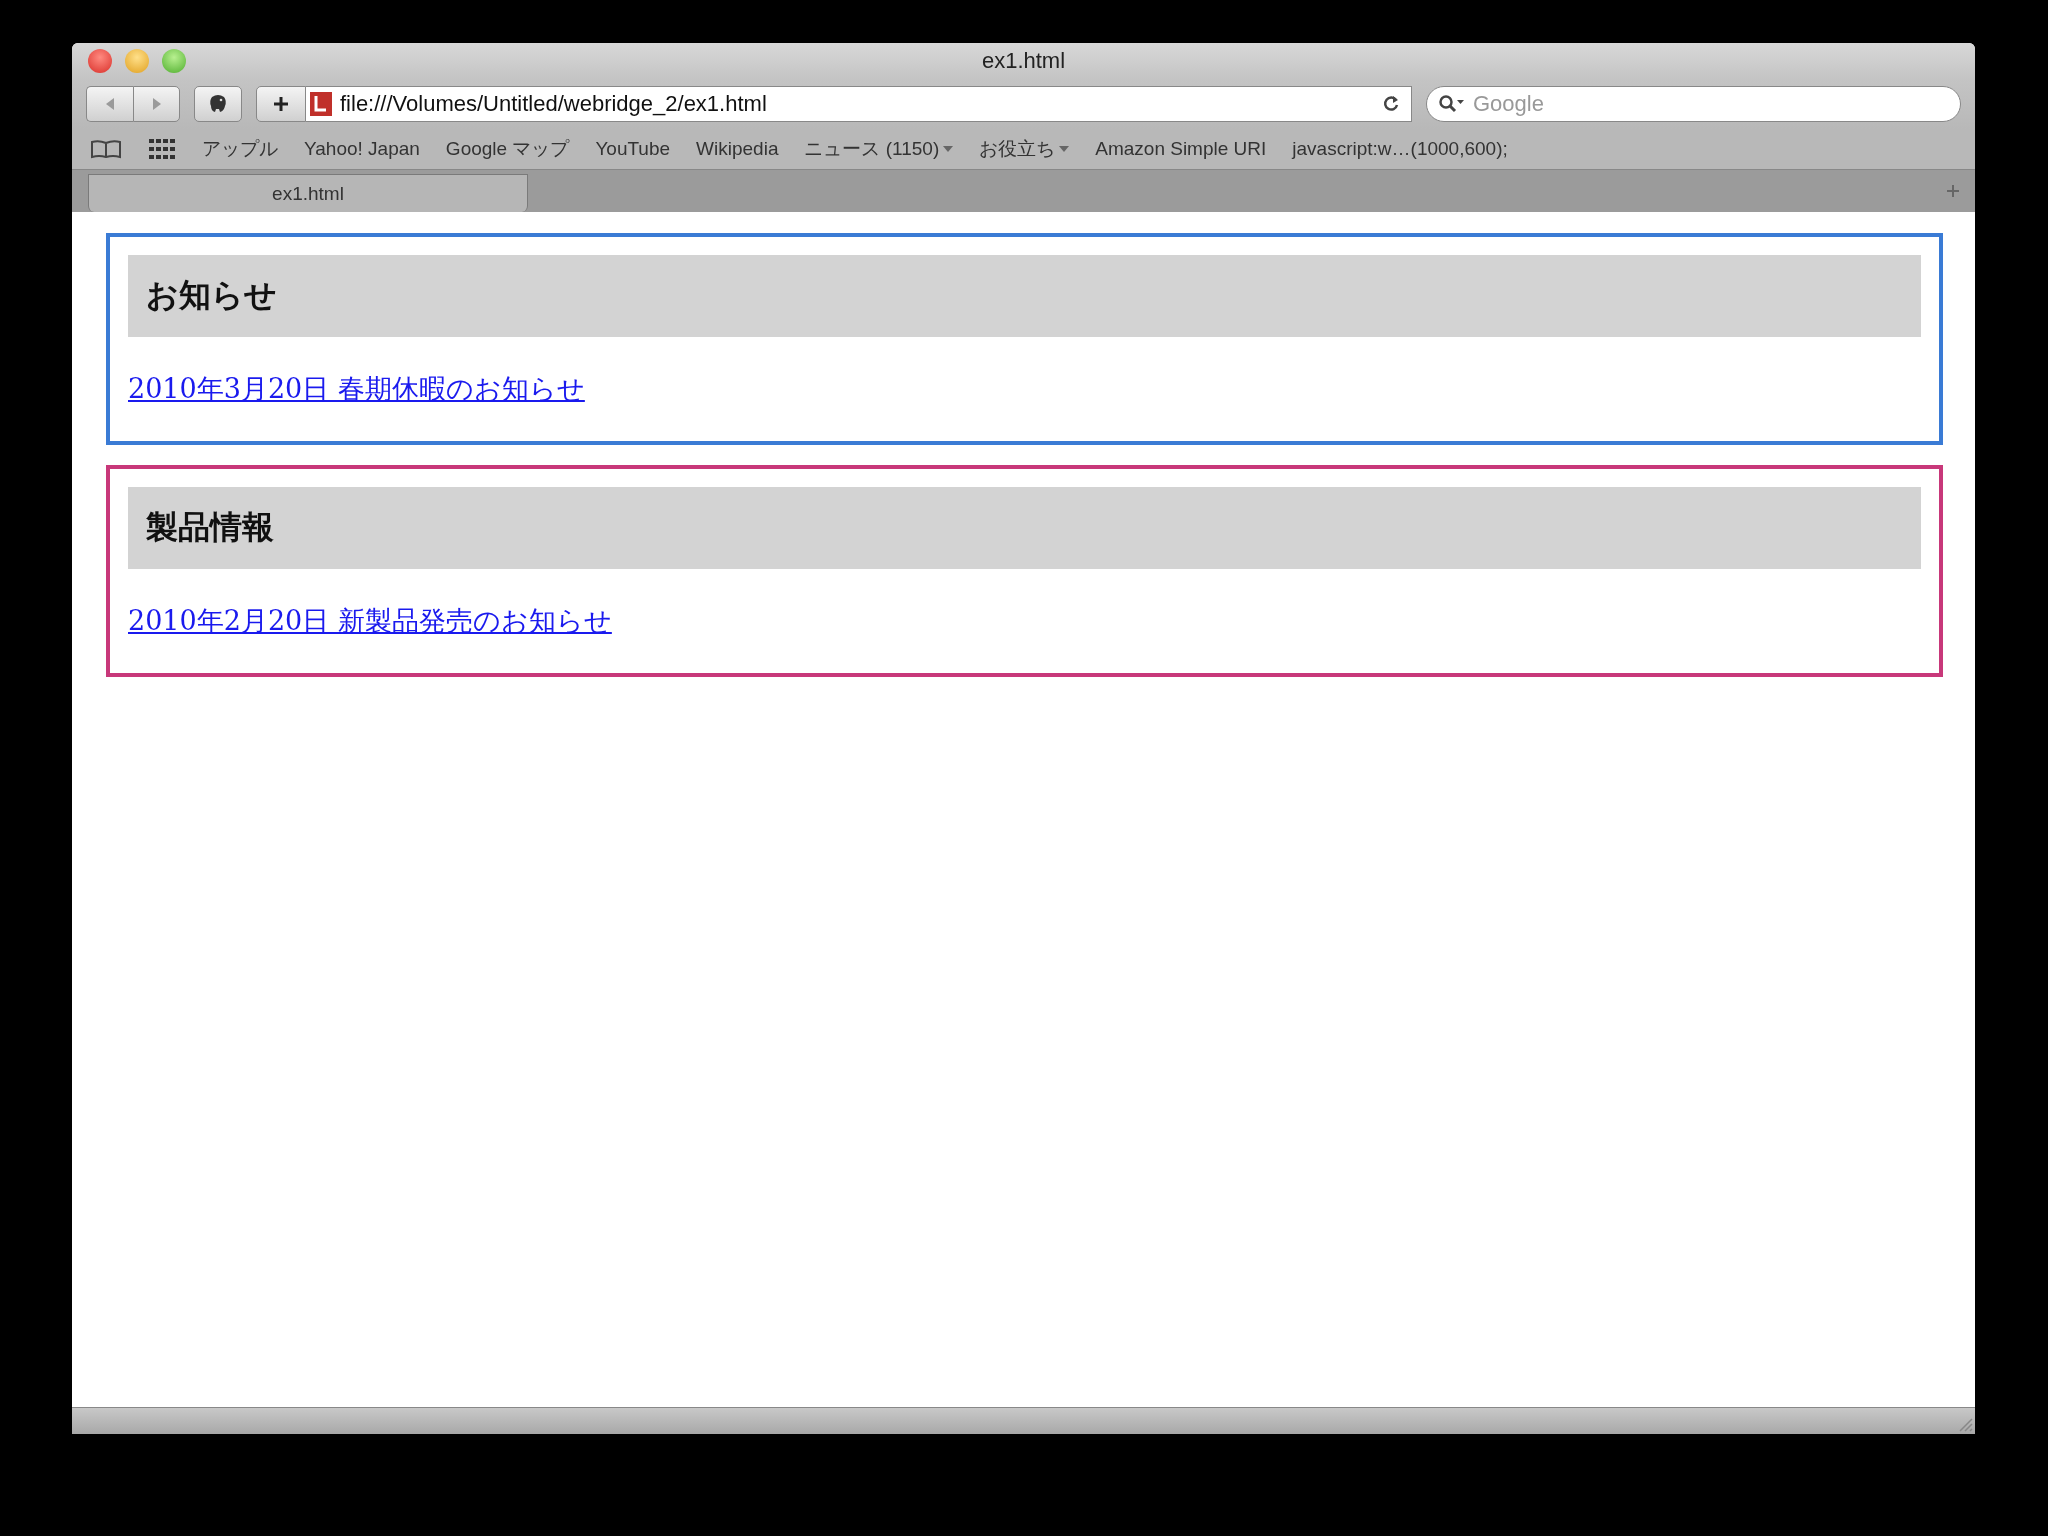 Image resolution: width=2048 pixels, height=1536 pixels. I want to click on tab: ex1.html, so click(308, 193).